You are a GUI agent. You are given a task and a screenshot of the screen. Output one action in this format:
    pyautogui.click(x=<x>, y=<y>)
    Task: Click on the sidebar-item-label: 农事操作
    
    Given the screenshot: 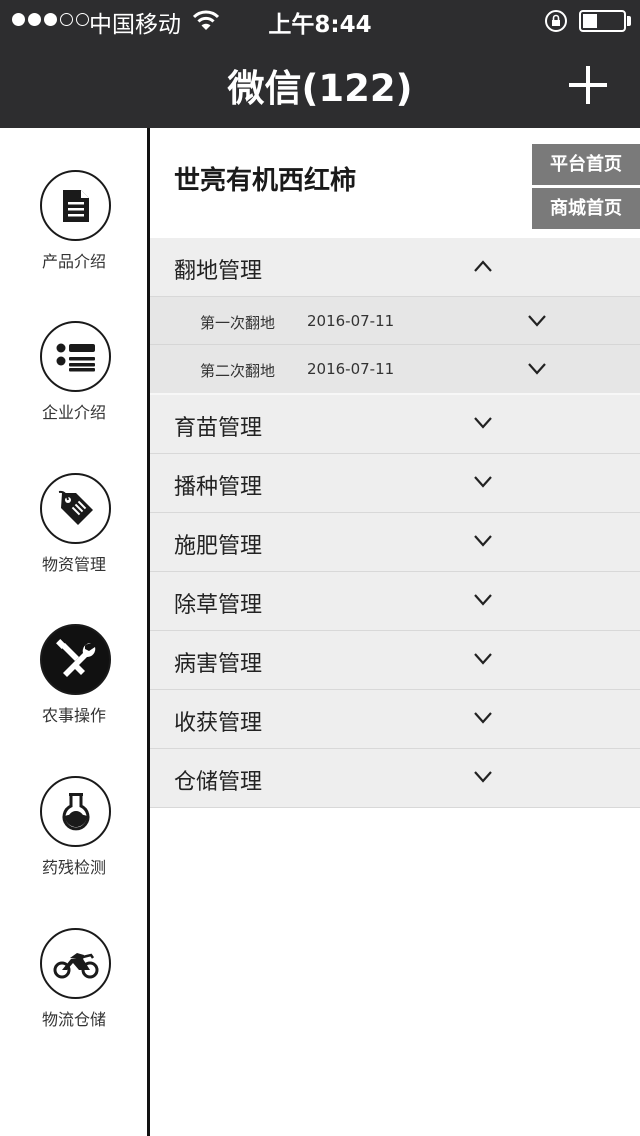 What is the action you would take?
    pyautogui.click(x=73, y=715)
    